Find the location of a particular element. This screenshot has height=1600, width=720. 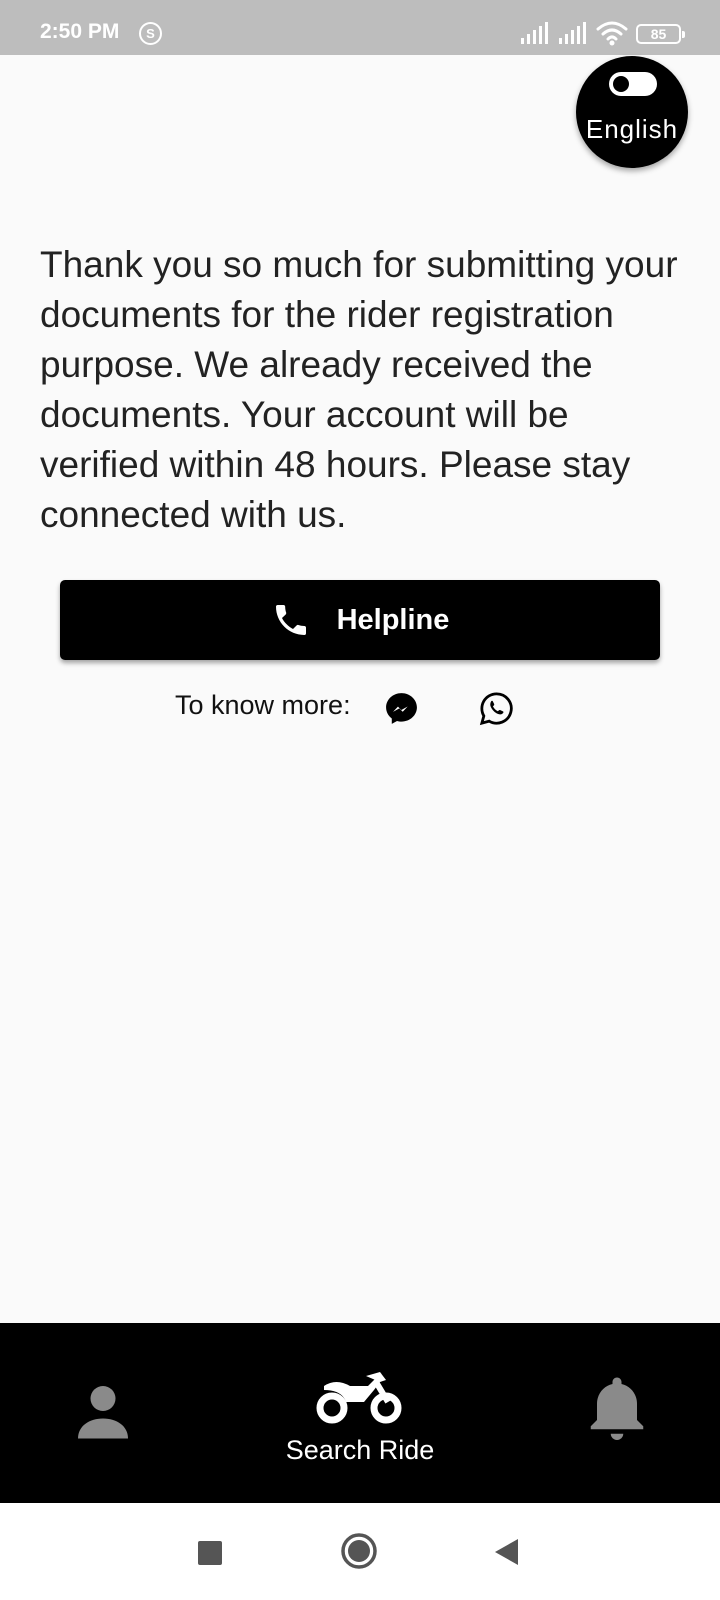

nav-profile is located at coordinates (102, 1413).